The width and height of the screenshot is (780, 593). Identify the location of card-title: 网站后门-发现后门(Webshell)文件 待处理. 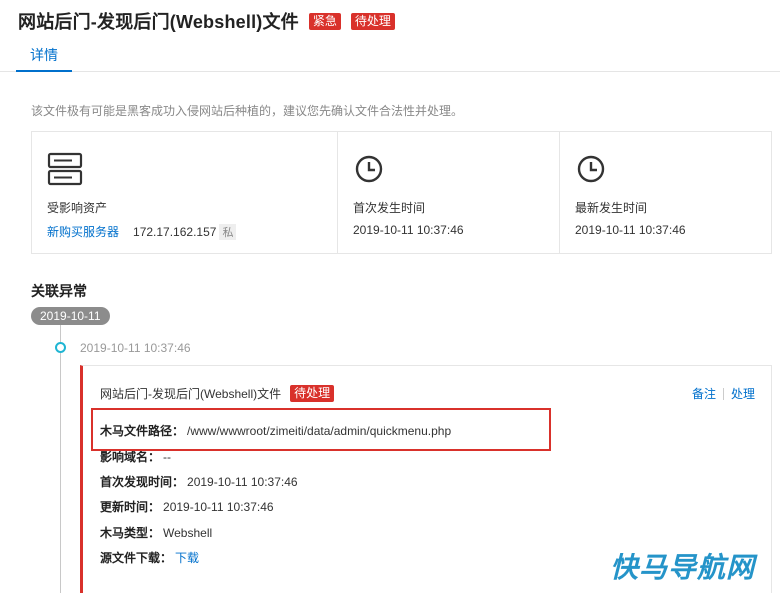
(217, 393).